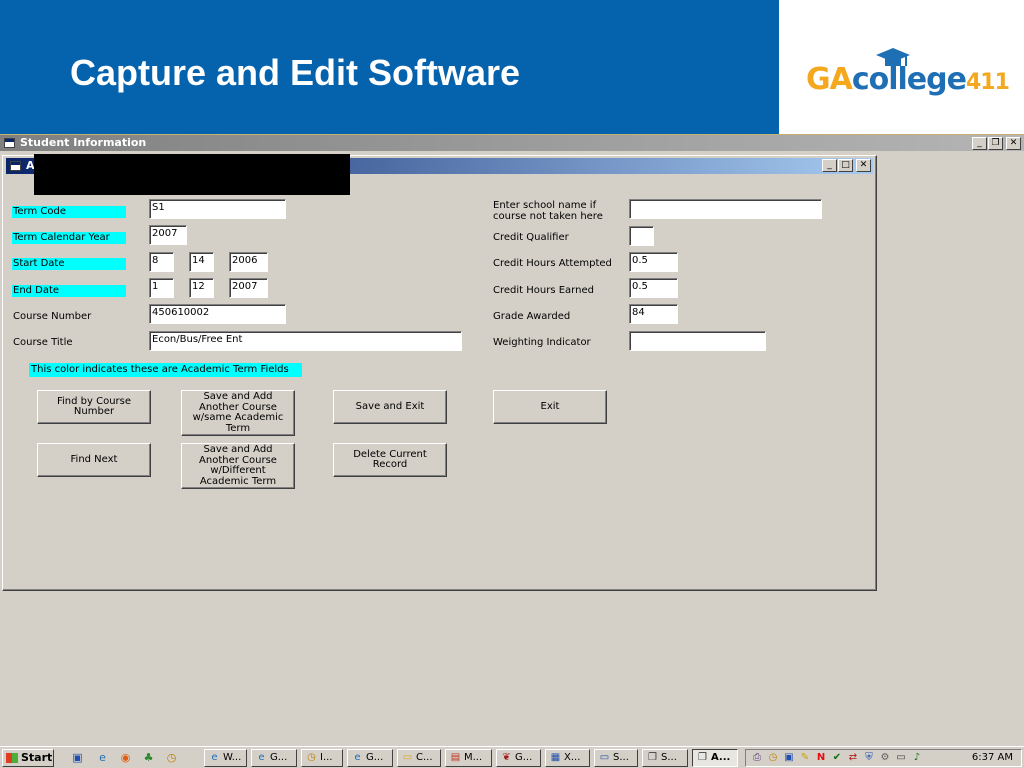  What do you see at coordinates (12, 758) in the screenshot?
I see `windows-flag-icon` at bounding box center [12, 758].